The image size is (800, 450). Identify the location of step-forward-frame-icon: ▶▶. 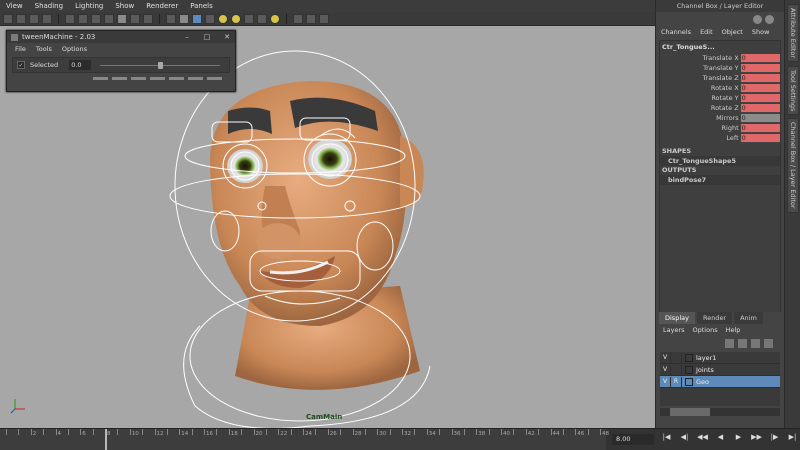
(756, 437).